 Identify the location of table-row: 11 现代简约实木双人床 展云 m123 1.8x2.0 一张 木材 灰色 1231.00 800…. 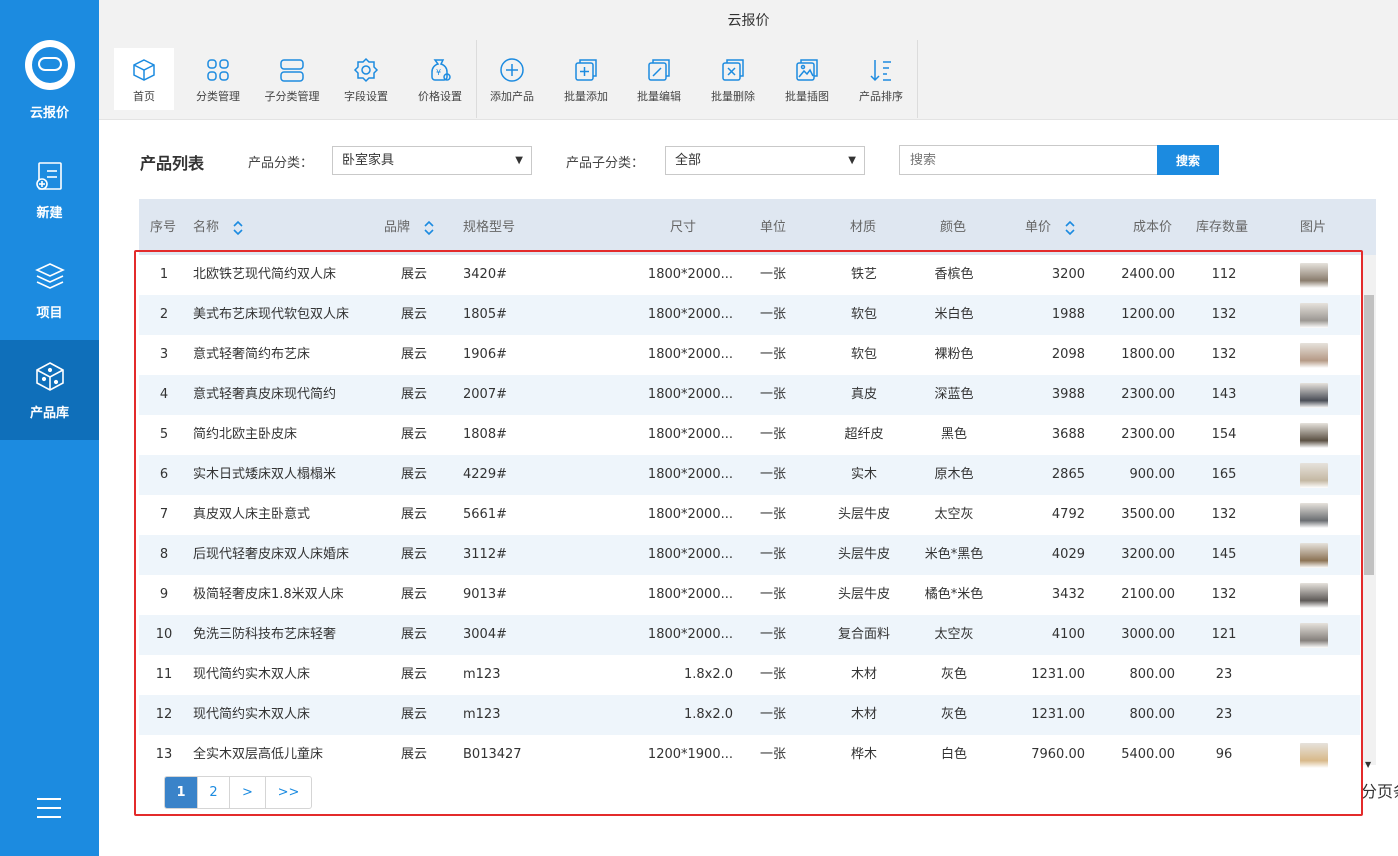
(749, 675).